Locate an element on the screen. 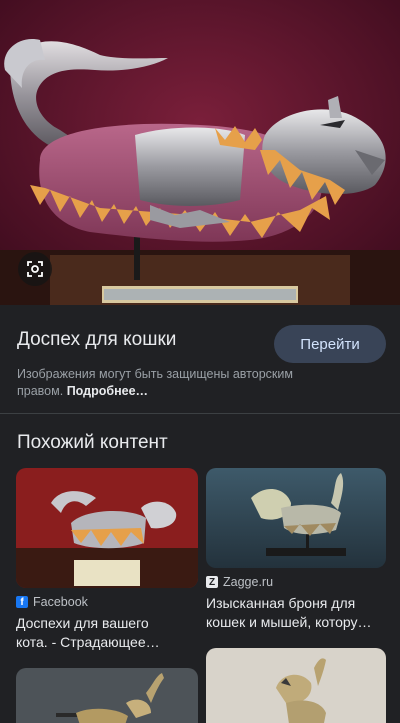  source-zagge: Z Zagge.ru is located at coordinates (239, 582).